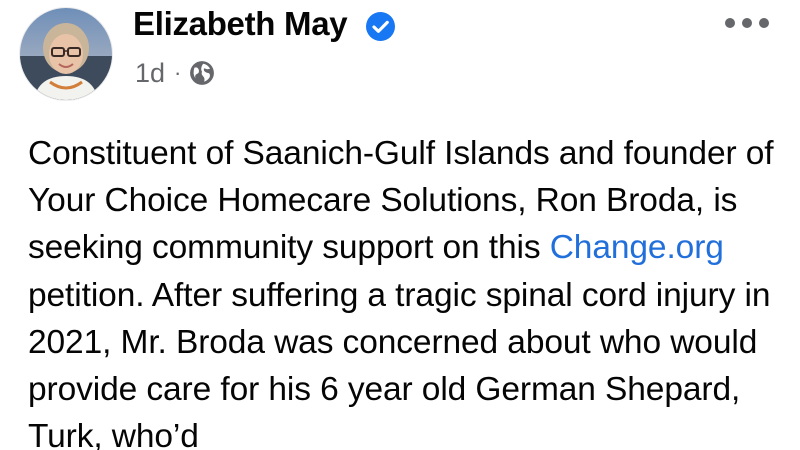 This screenshot has height=450, width=800. What do you see at coordinates (637, 247) in the screenshot?
I see `change-org-link: Change.org` at bounding box center [637, 247].